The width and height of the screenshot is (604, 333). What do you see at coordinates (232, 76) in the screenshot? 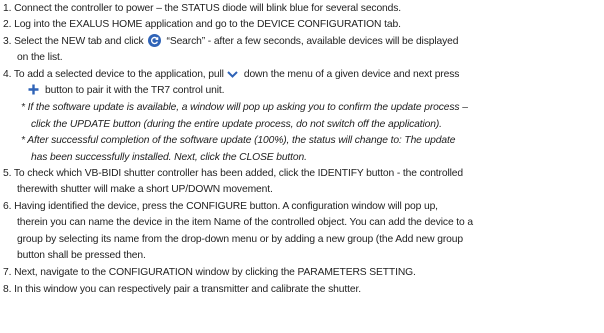
I see `chevron-down-icon` at bounding box center [232, 76].